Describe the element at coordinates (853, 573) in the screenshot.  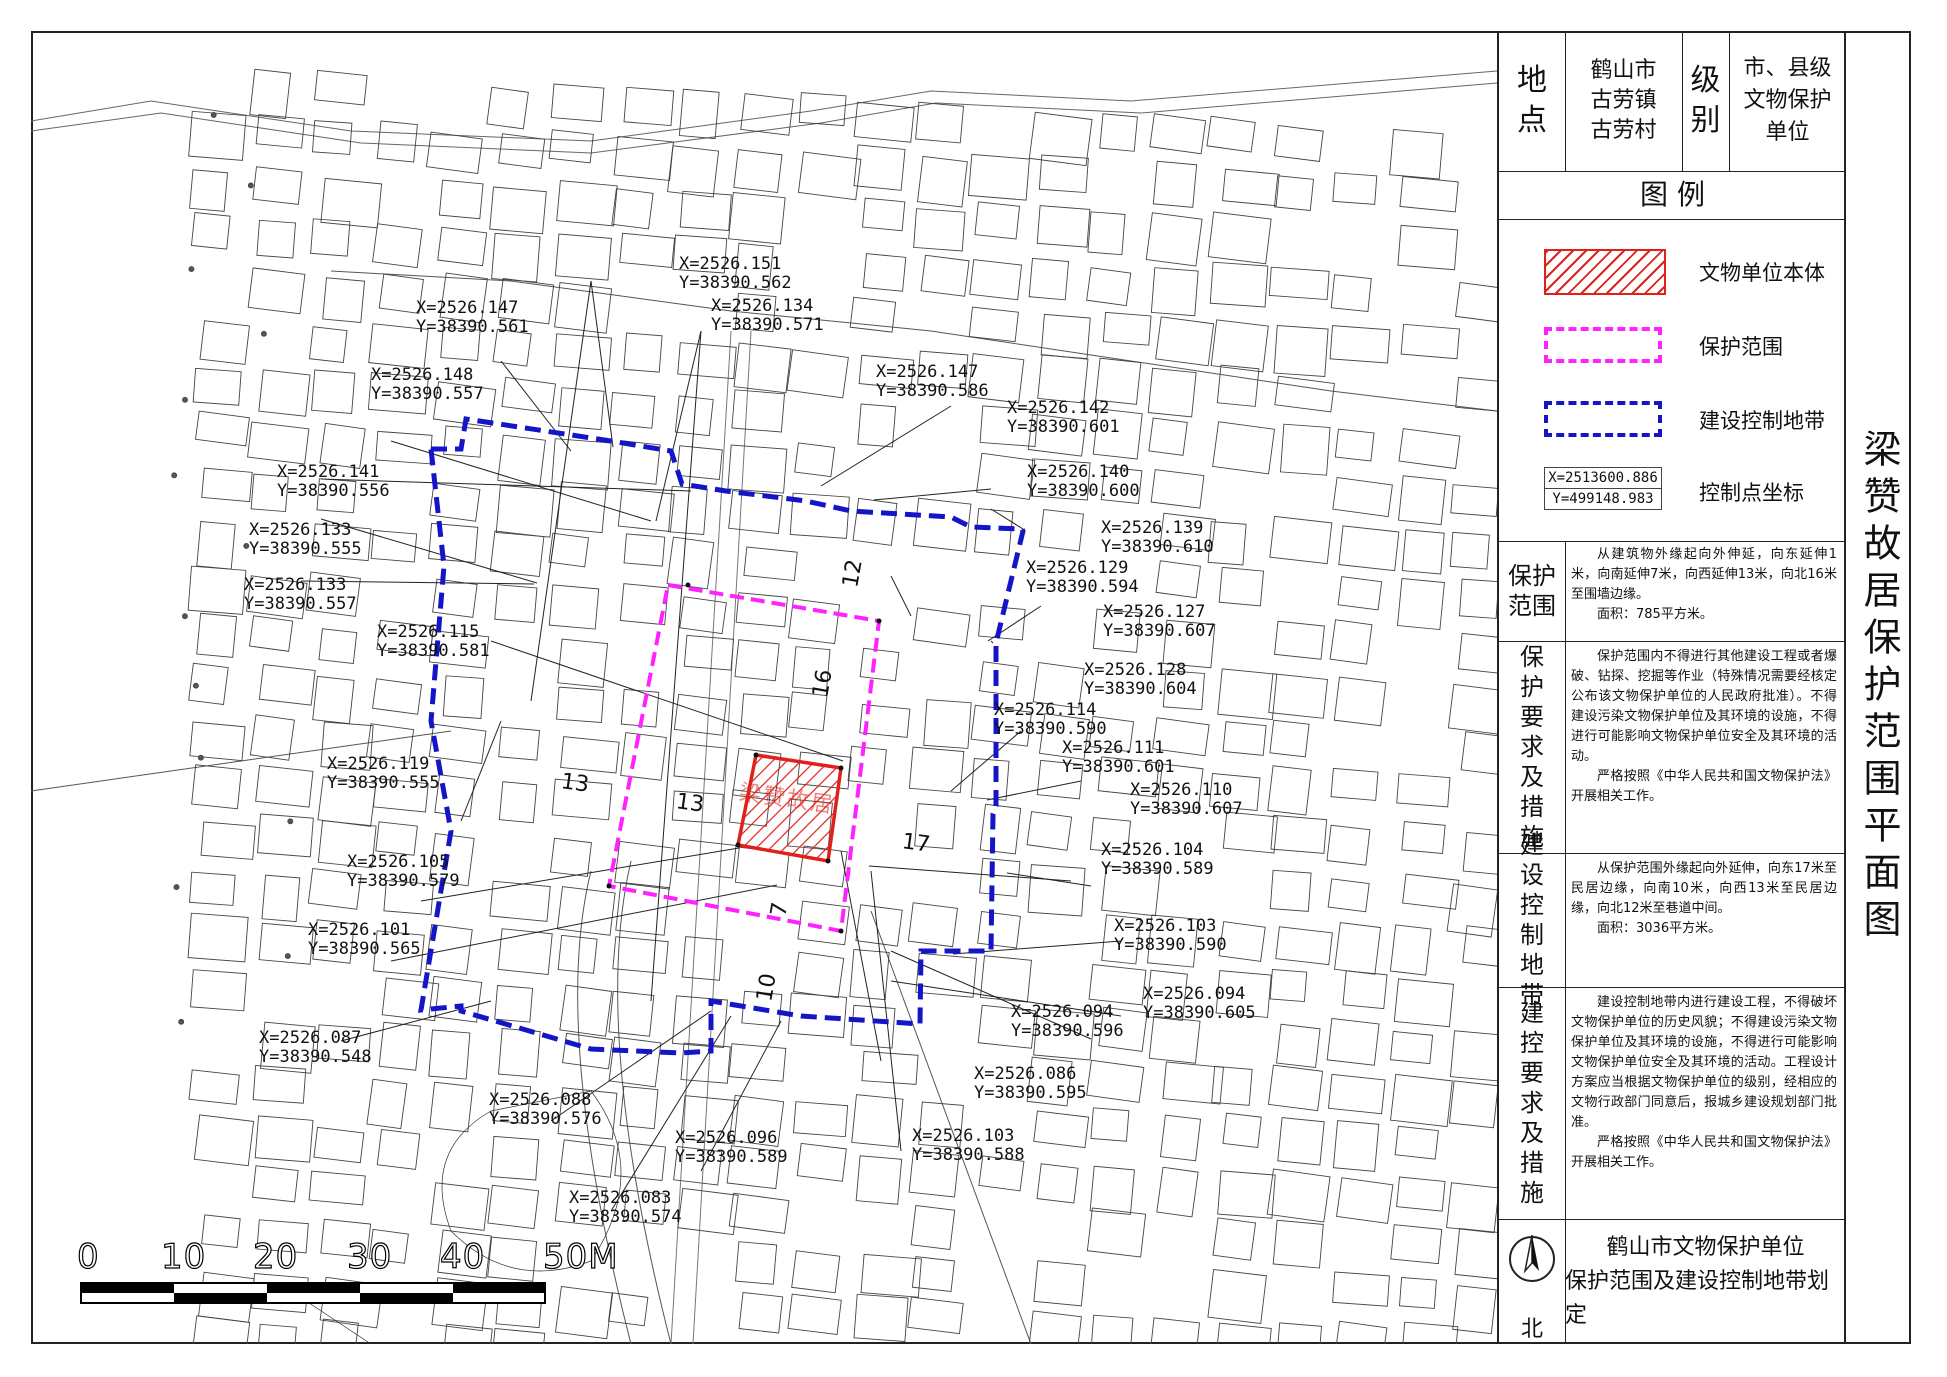
I see `distance-north: 12` at that location.